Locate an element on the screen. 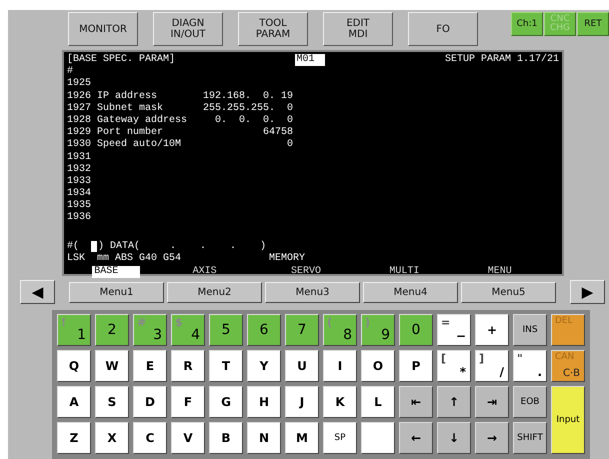 Image resolution: width=609 pixels, height=459 pixels. keypad-key: ( 8 is located at coordinates (340, 330).